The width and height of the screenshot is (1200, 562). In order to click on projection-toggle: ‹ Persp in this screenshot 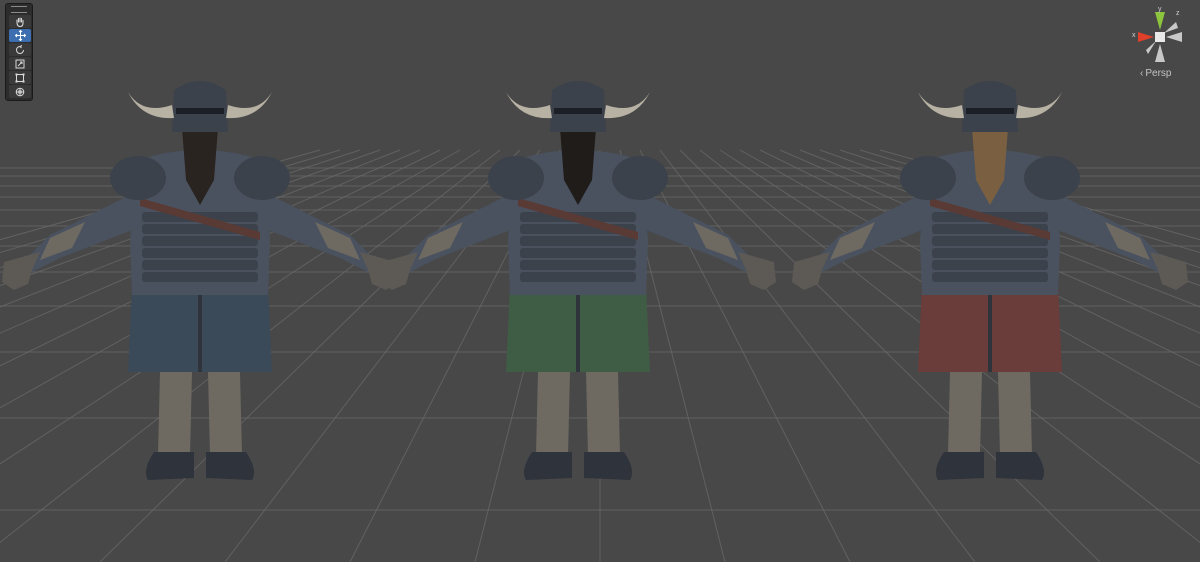, I will do `click(1155, 73)`.